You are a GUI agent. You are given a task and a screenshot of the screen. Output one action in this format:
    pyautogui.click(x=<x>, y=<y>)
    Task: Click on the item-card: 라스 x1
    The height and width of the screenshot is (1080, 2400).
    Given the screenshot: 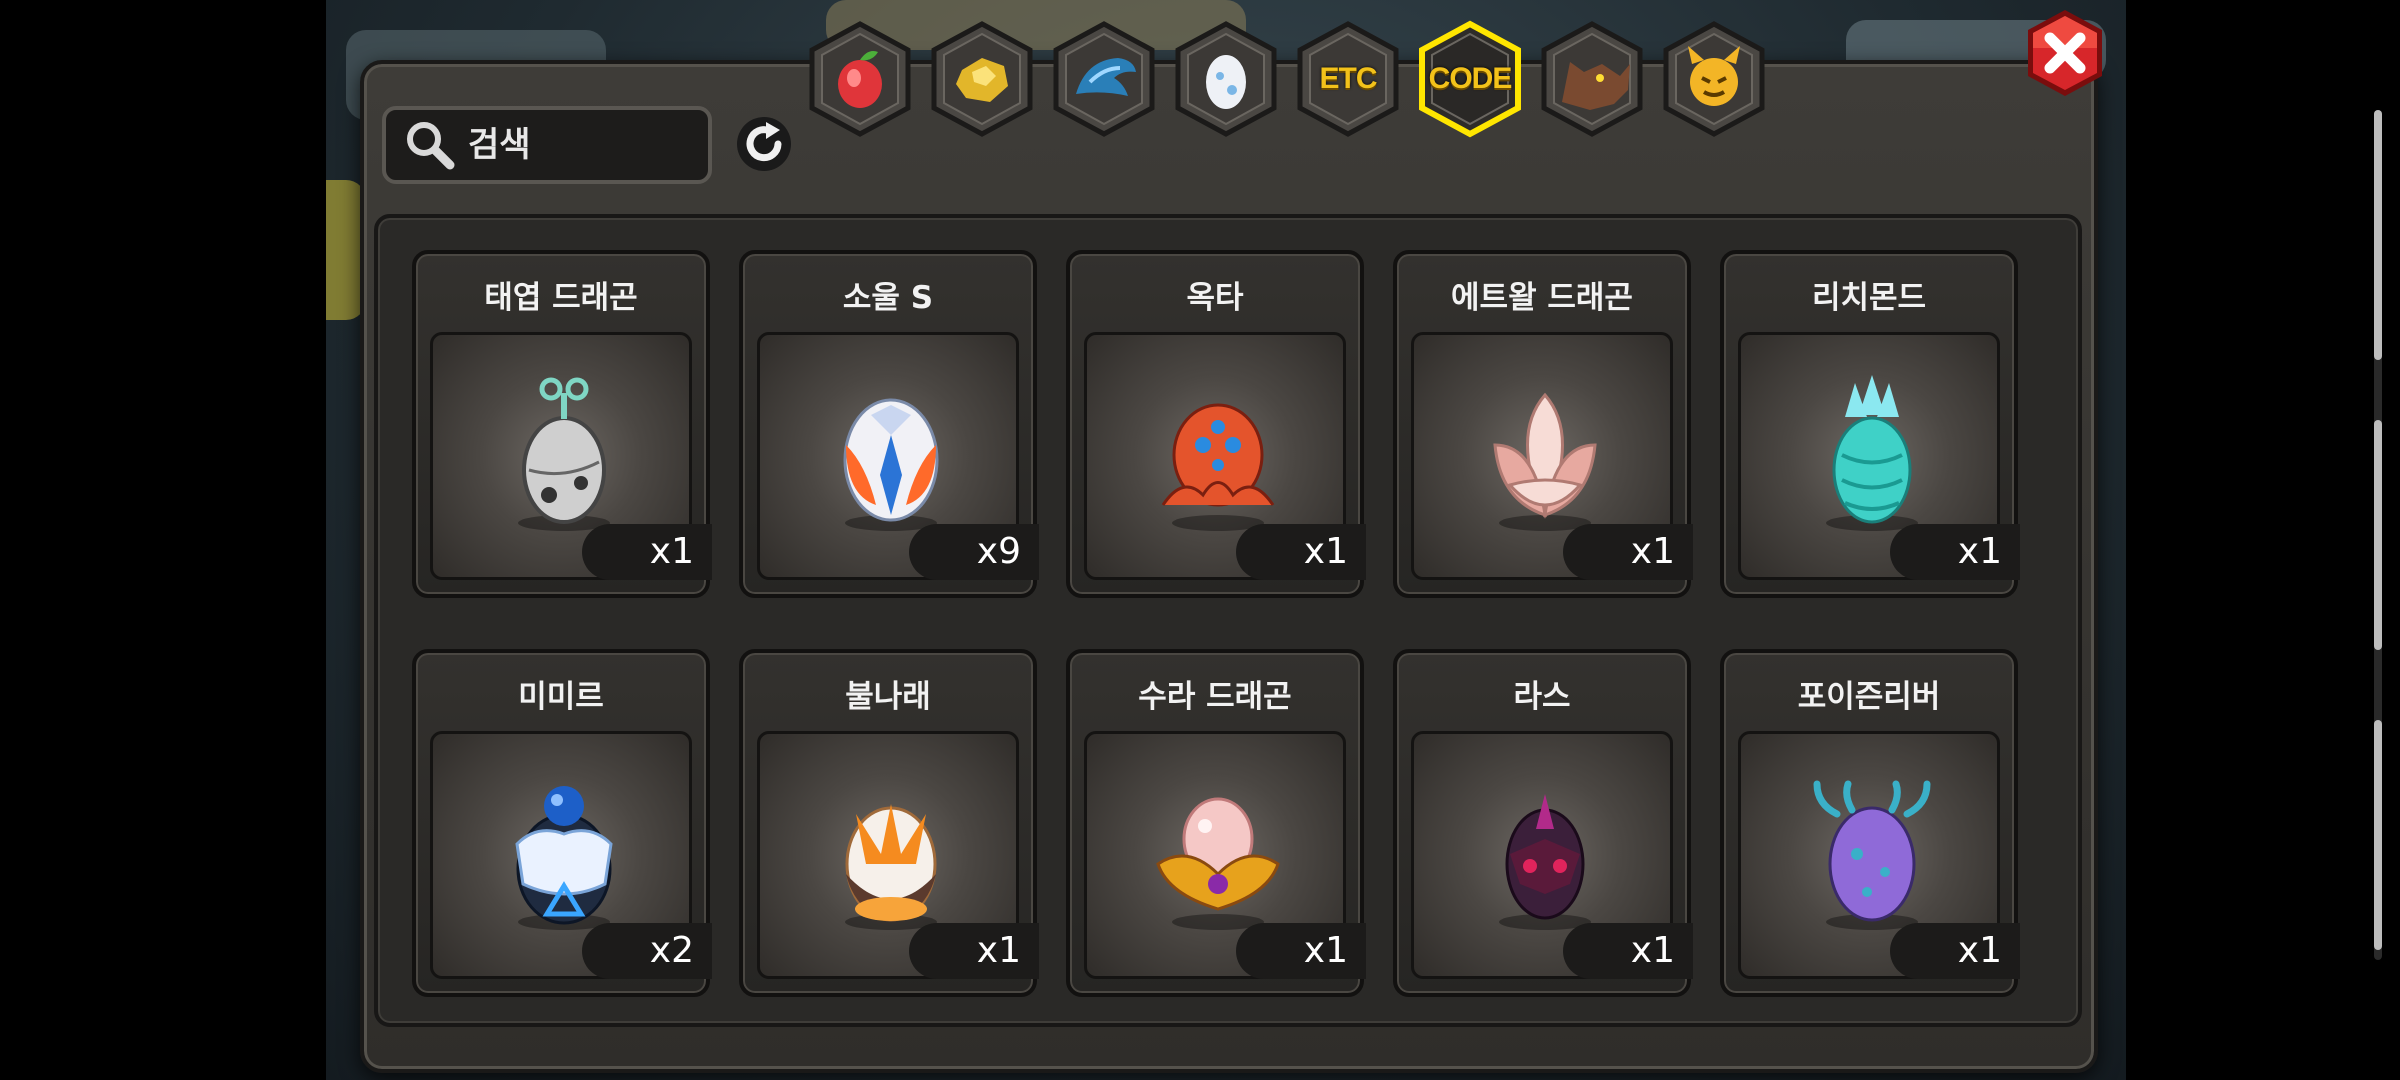 What is the action you would take?
    pyautogui.click(x=1543, y=823)
    